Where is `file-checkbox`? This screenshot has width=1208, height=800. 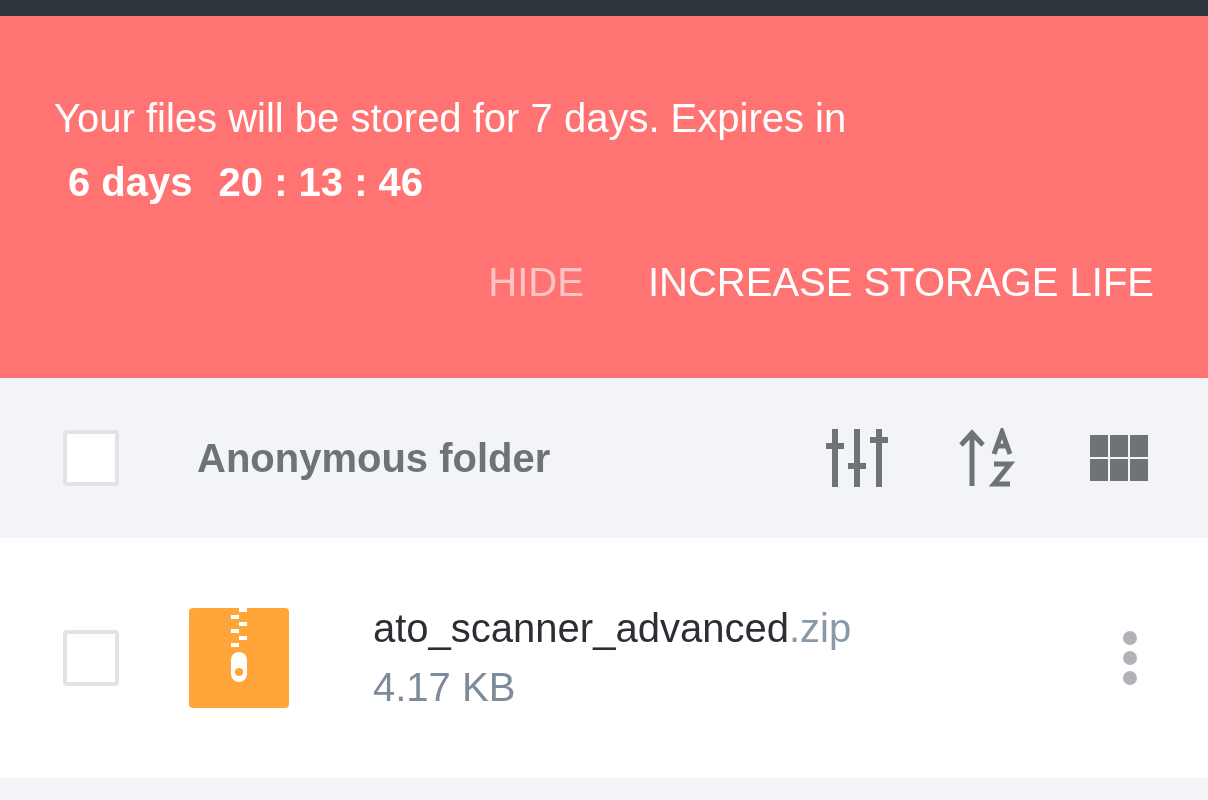
file-checkbox is located at coordinates (91, 658).